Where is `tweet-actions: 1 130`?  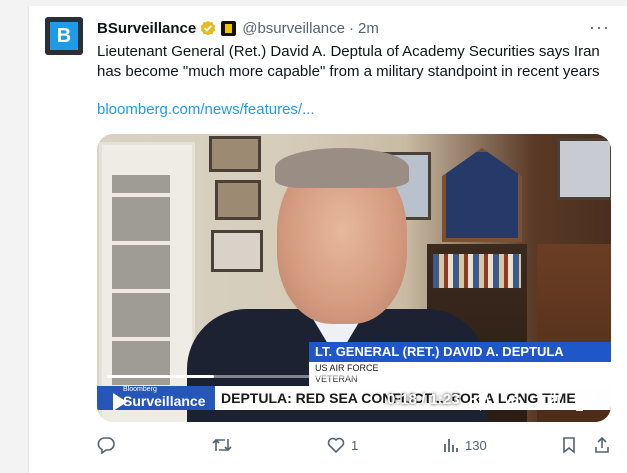 tweet-actions: 1 130 is located at coordinates (354, 447).